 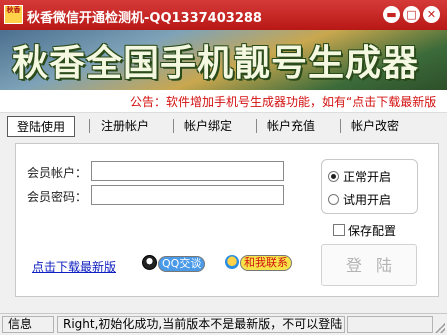 I want to click on app-icon: 秋香, so click(x=13, y=14).